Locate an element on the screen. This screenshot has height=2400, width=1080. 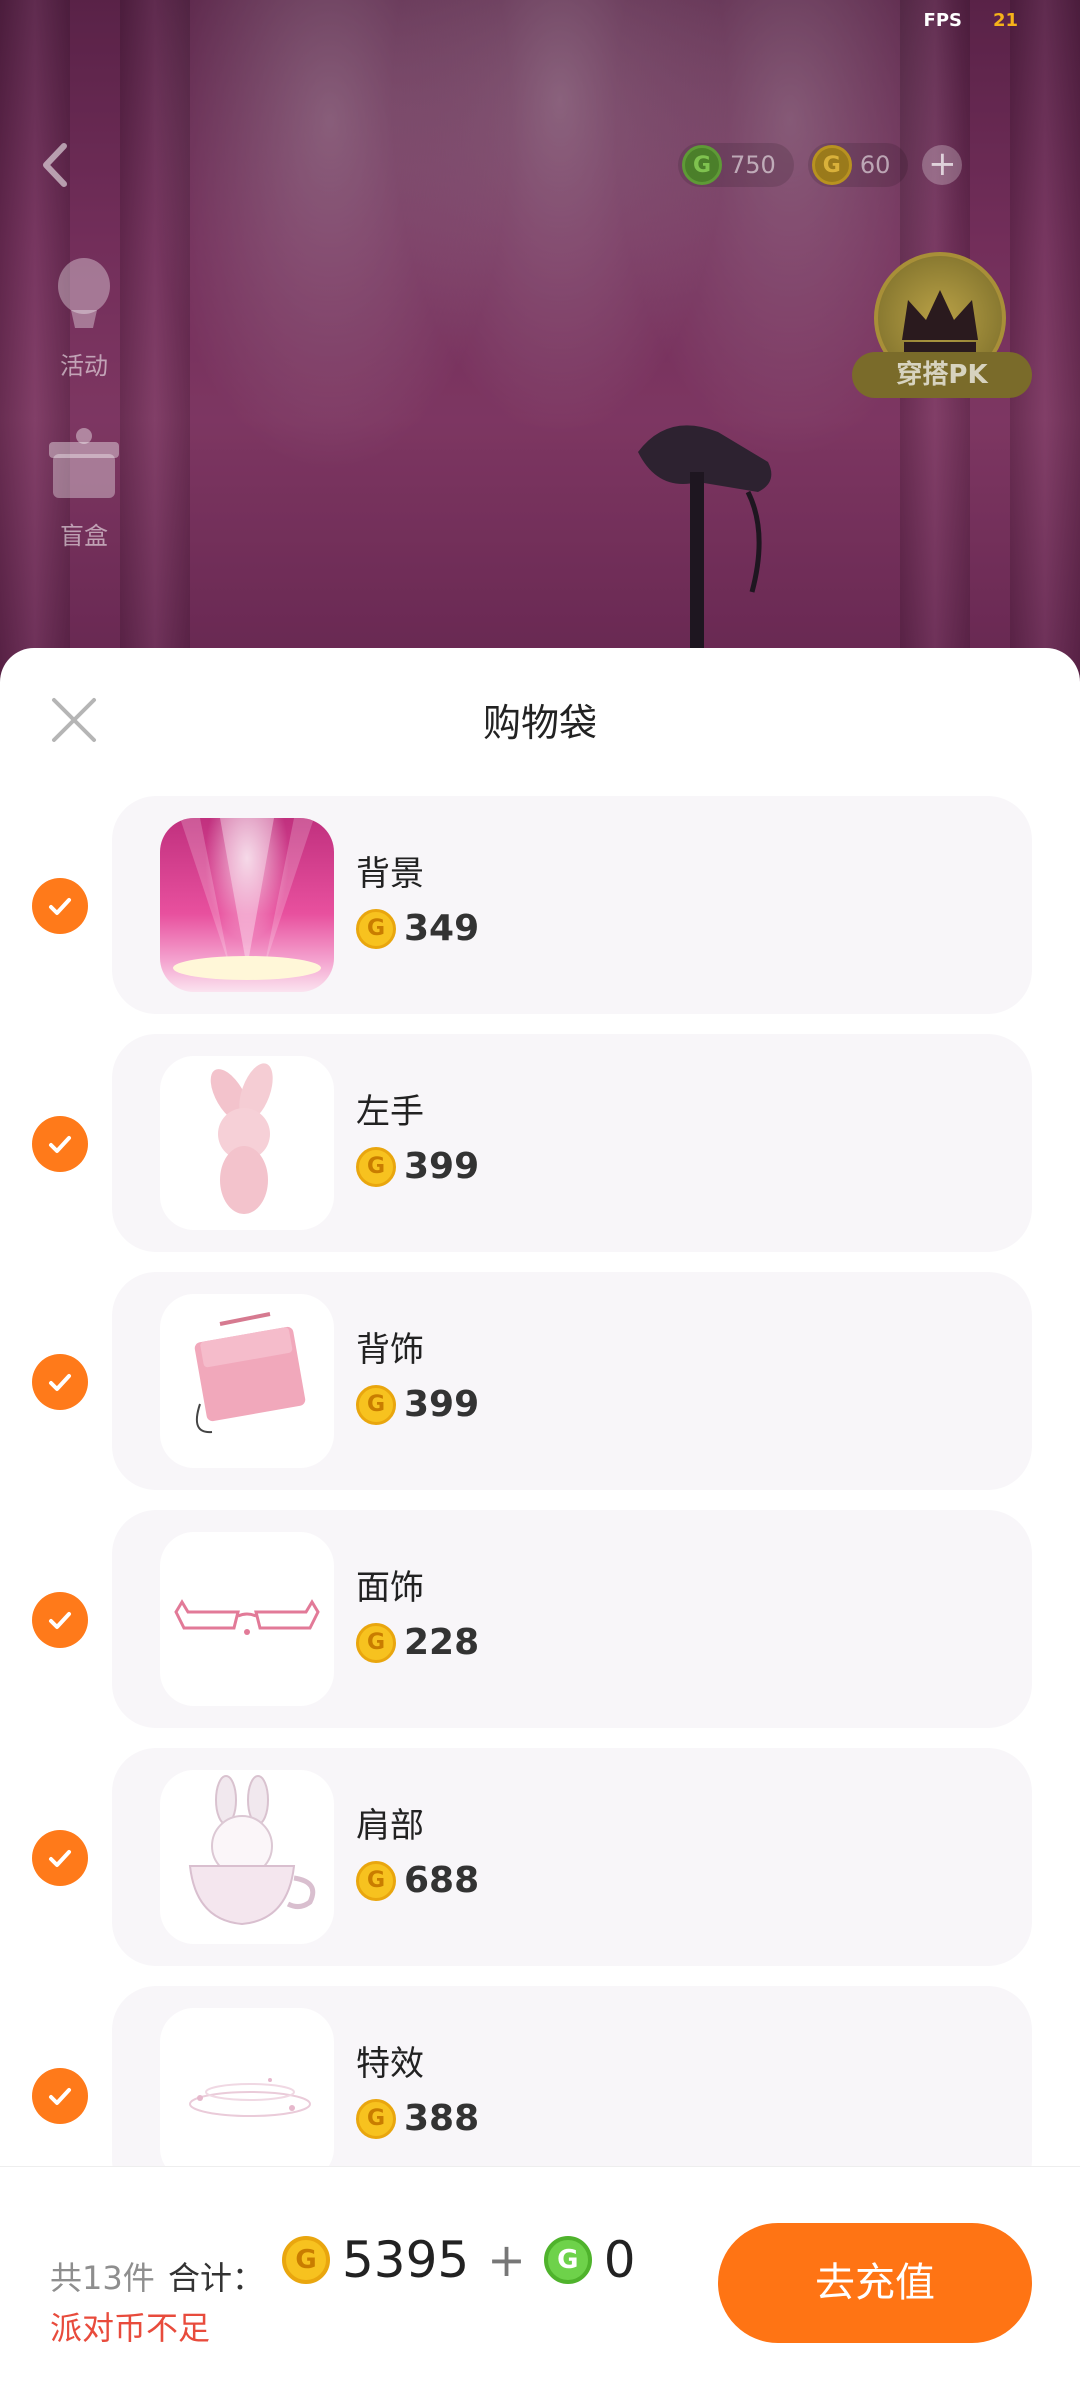
plus-sign: + is located at coordinates (506, 2260).